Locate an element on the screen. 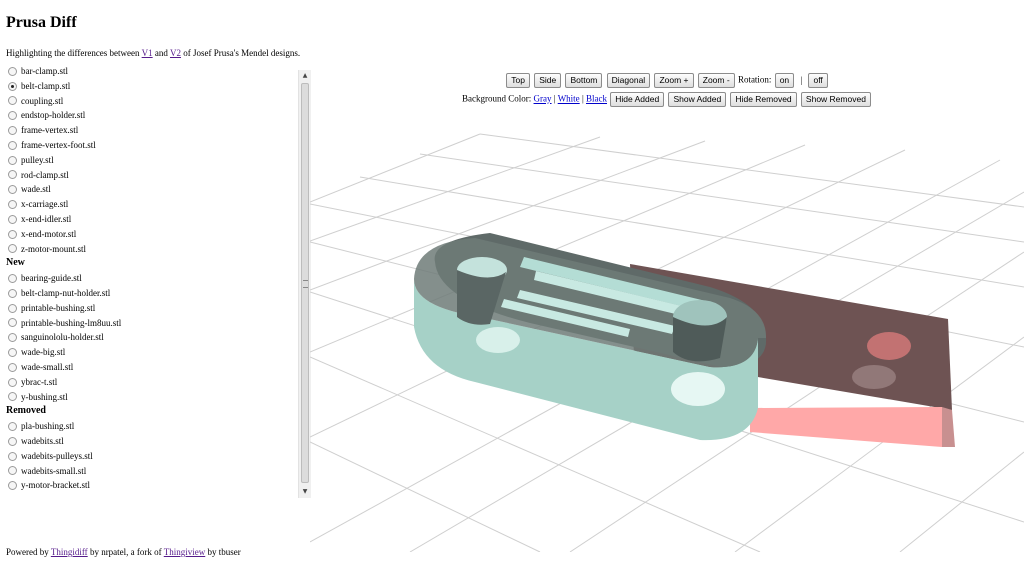 Image resolution: width=1024 pixels, height=575 pixels. file-list-item: printable-bushing.stl is located at coordinates (156, 308).